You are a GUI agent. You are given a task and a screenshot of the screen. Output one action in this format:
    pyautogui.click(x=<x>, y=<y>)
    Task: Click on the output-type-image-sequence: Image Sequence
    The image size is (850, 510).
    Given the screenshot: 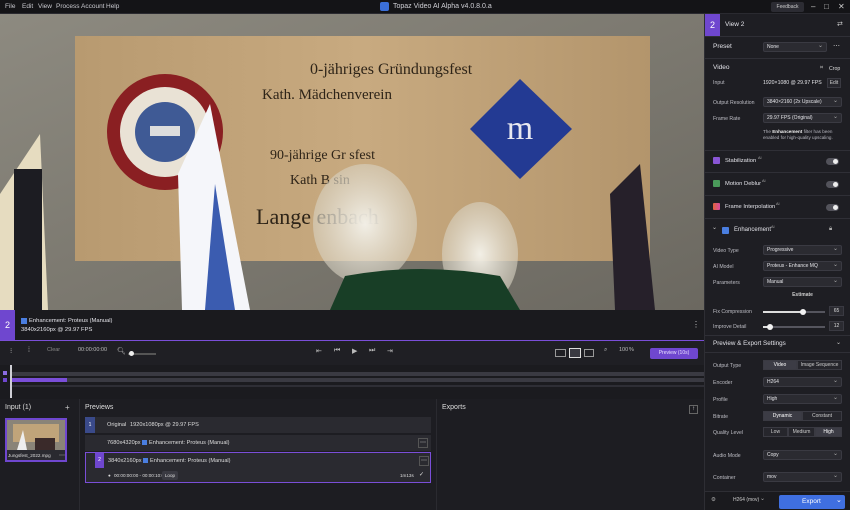 What is the action you would take?
    pyautogui.click(x=819, y=365)
    